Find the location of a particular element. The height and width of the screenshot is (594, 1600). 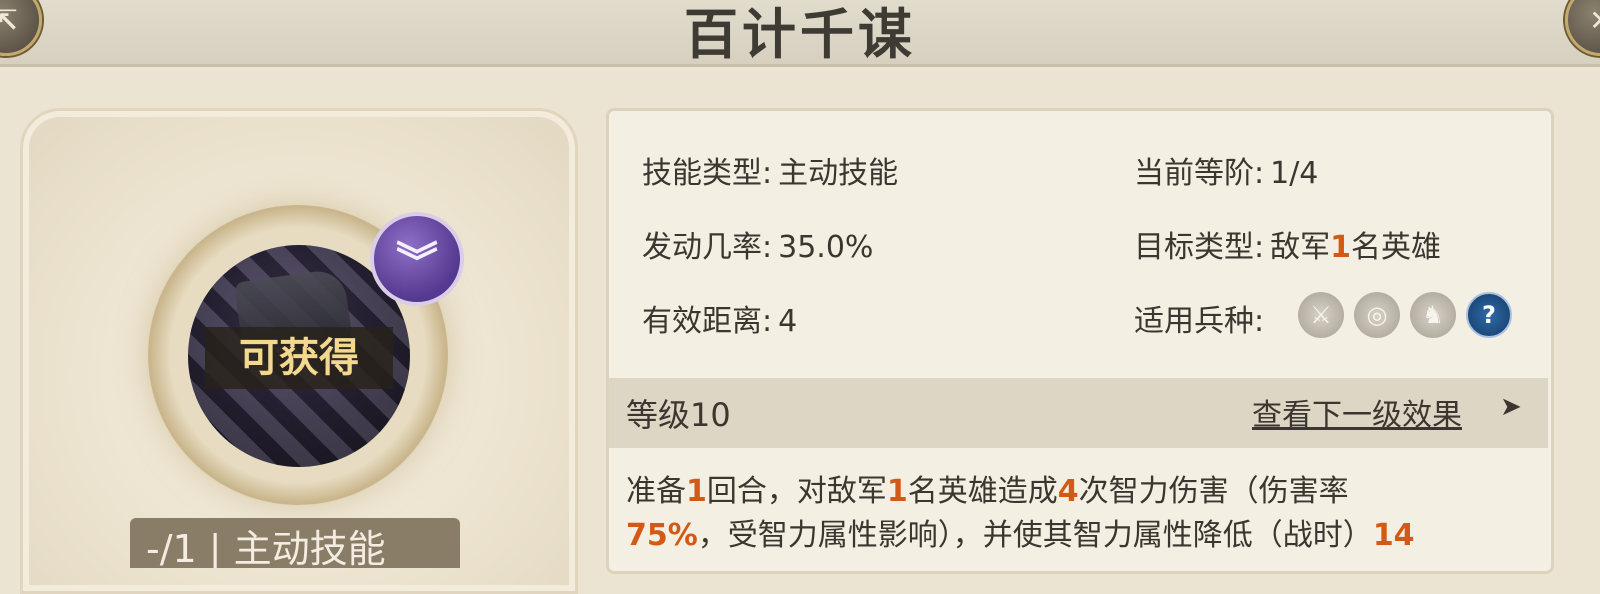

troop-types: 适用兵种: is located at coordinates (1199, 318).